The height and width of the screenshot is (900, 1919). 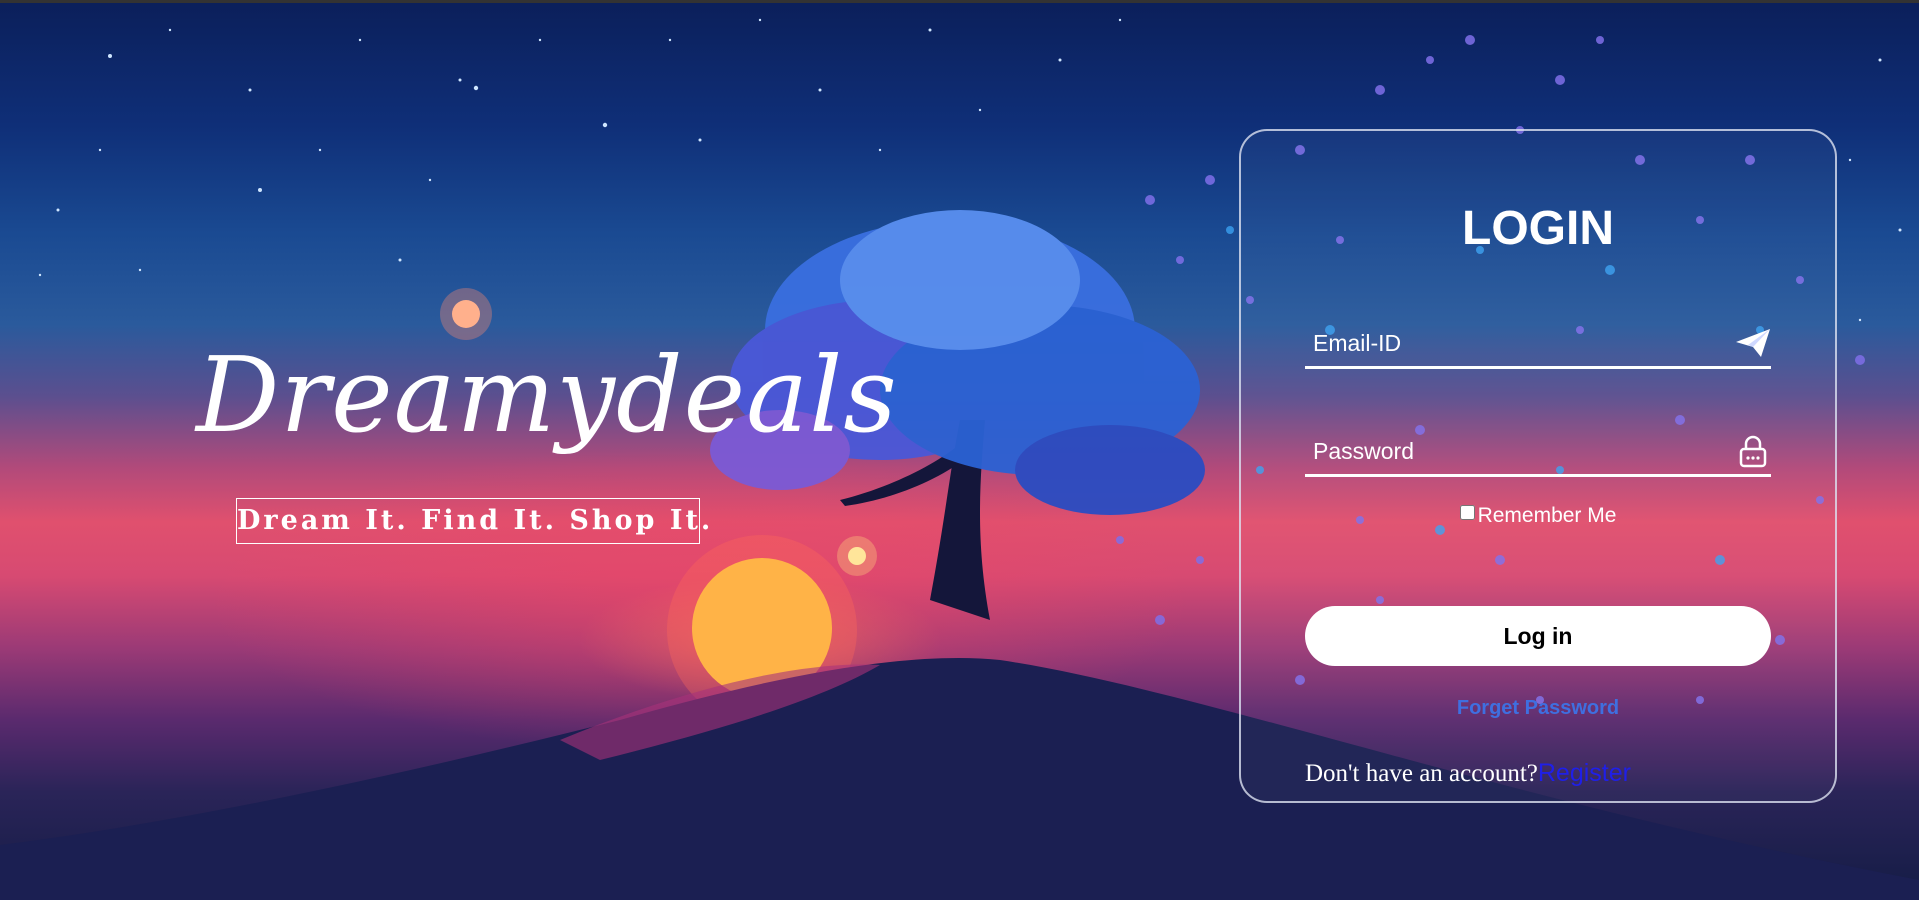 What do you see at coordinates (1547, 515) in the screenshot?
I see `remember-me-label: Remember Me` at bounding box center [1547, 515].